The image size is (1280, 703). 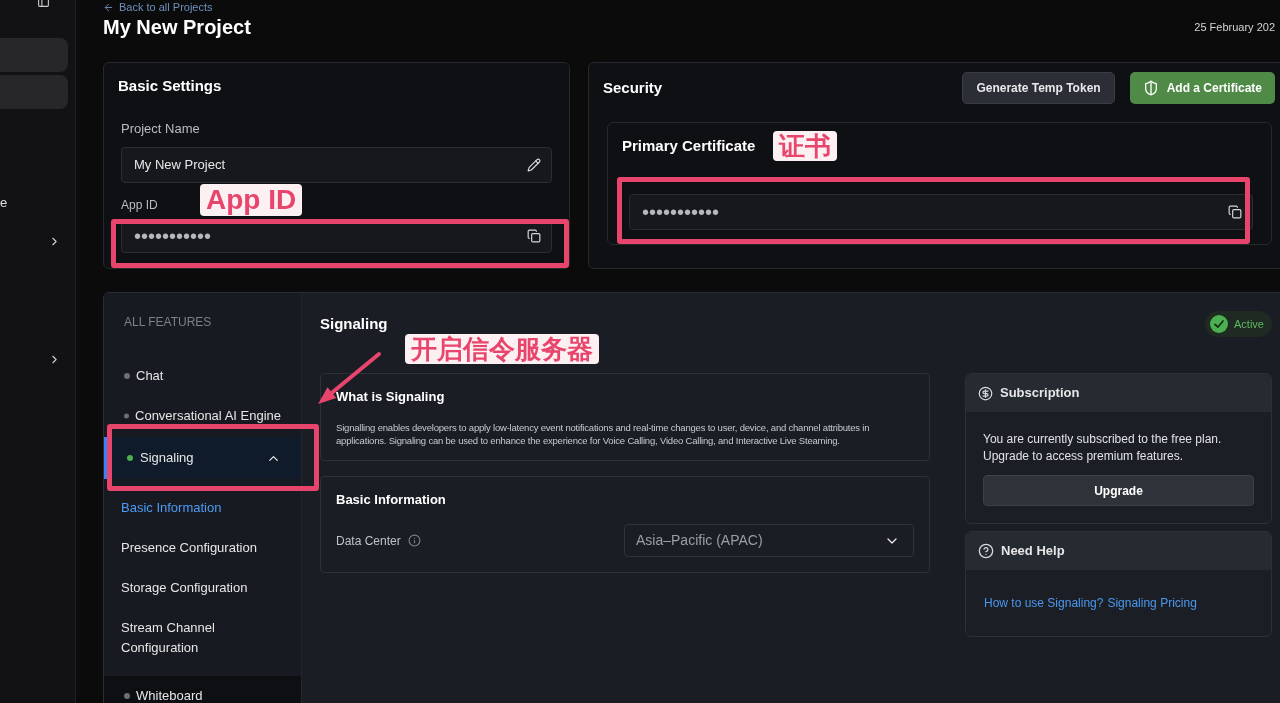 I want to click on nav-item: Whiteboard, so click(x=202, y=689).